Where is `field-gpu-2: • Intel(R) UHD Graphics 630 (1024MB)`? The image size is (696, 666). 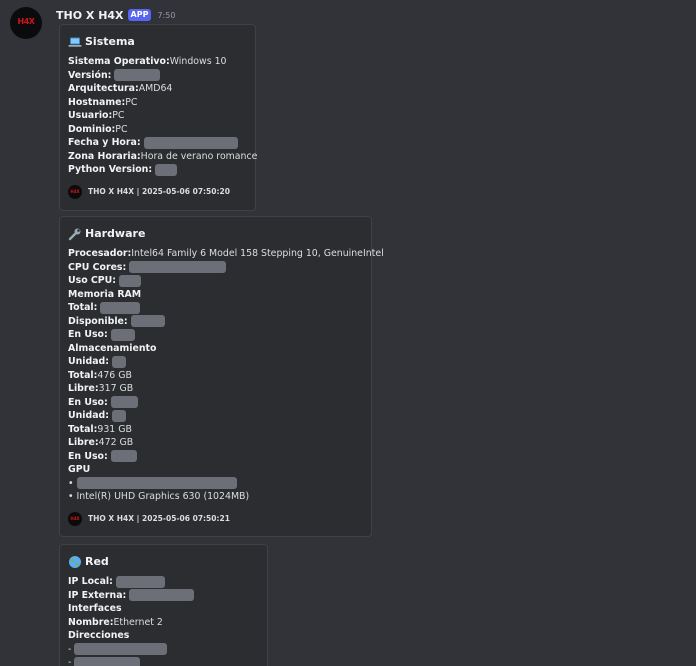
field-gpu-2: • Intel(R) UHD Graphics 630 (1024MB) is located at coordinates (159, 496).